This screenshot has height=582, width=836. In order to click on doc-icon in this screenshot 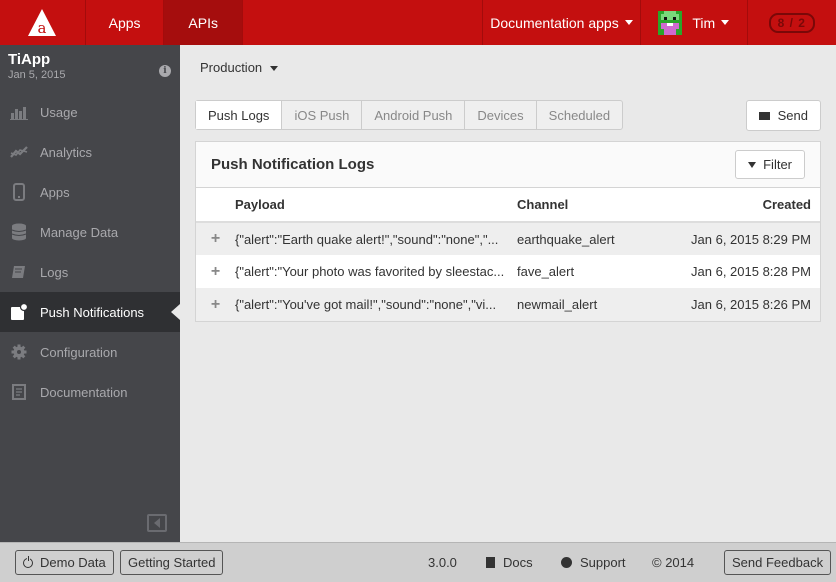, I will do `click(490, 562)`.